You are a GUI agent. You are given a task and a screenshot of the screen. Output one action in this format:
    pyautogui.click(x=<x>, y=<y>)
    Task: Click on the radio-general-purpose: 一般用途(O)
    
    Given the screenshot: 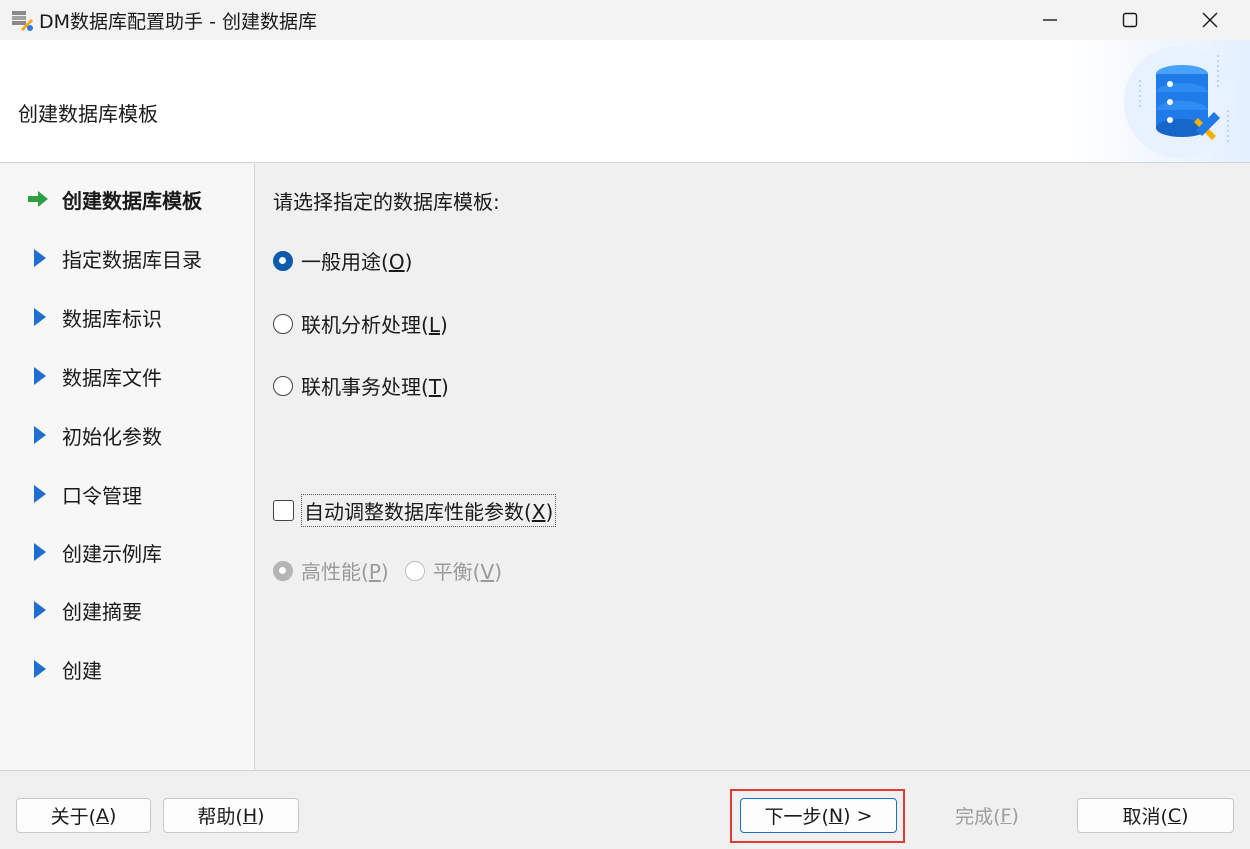 What is the action you would take?
    pyautogui.click(x=342, y=260)
    